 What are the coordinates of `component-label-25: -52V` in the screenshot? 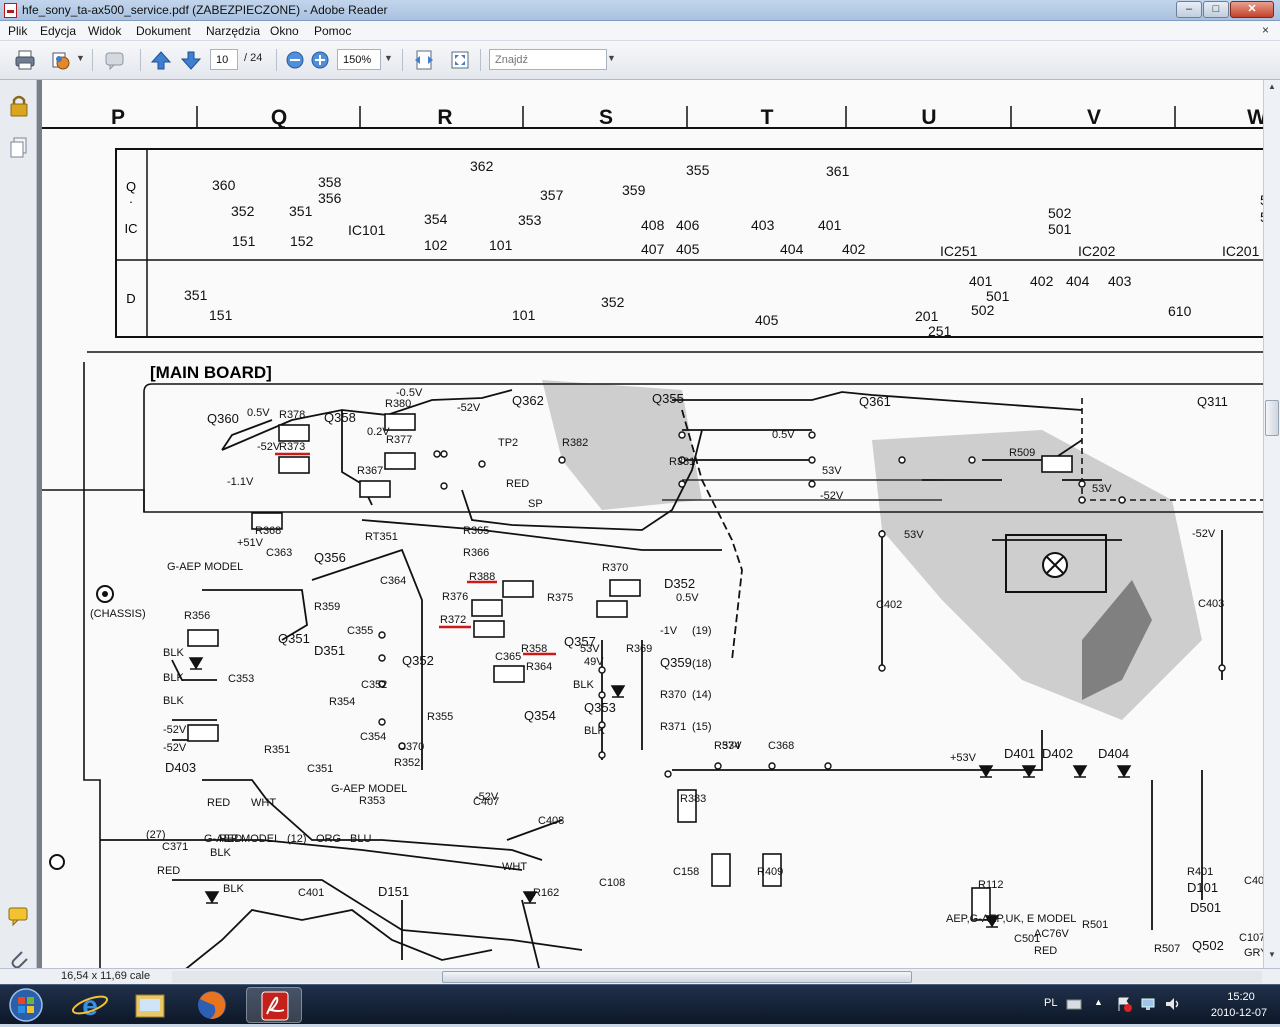 It's located at (832, 496).